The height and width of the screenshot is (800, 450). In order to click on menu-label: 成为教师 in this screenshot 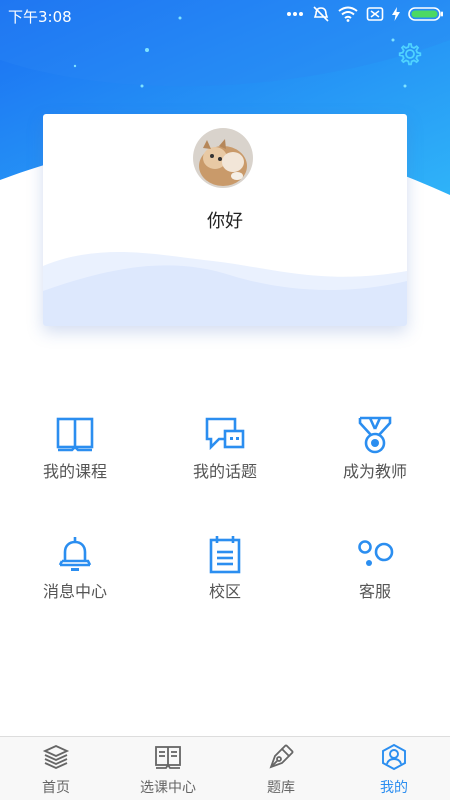, I will do `click(374, 471)`.